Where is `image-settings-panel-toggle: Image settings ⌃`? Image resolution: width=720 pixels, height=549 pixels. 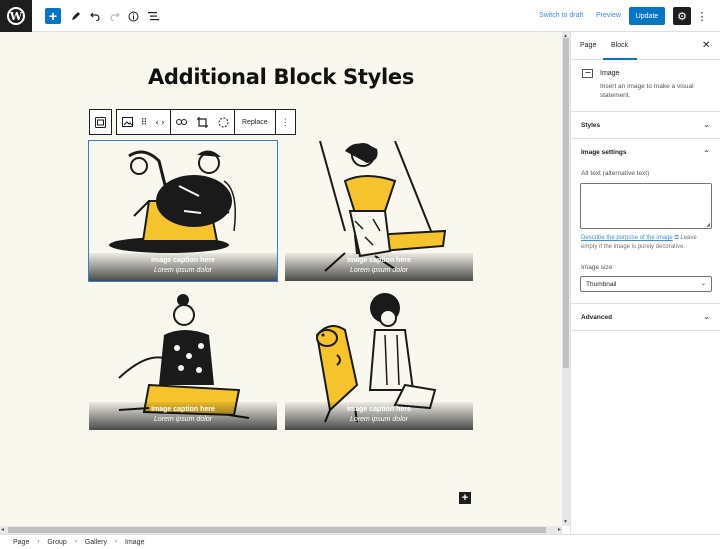 image-settings-panel-toggle: Image settings ⌃ is located at coordinates (645, 152).